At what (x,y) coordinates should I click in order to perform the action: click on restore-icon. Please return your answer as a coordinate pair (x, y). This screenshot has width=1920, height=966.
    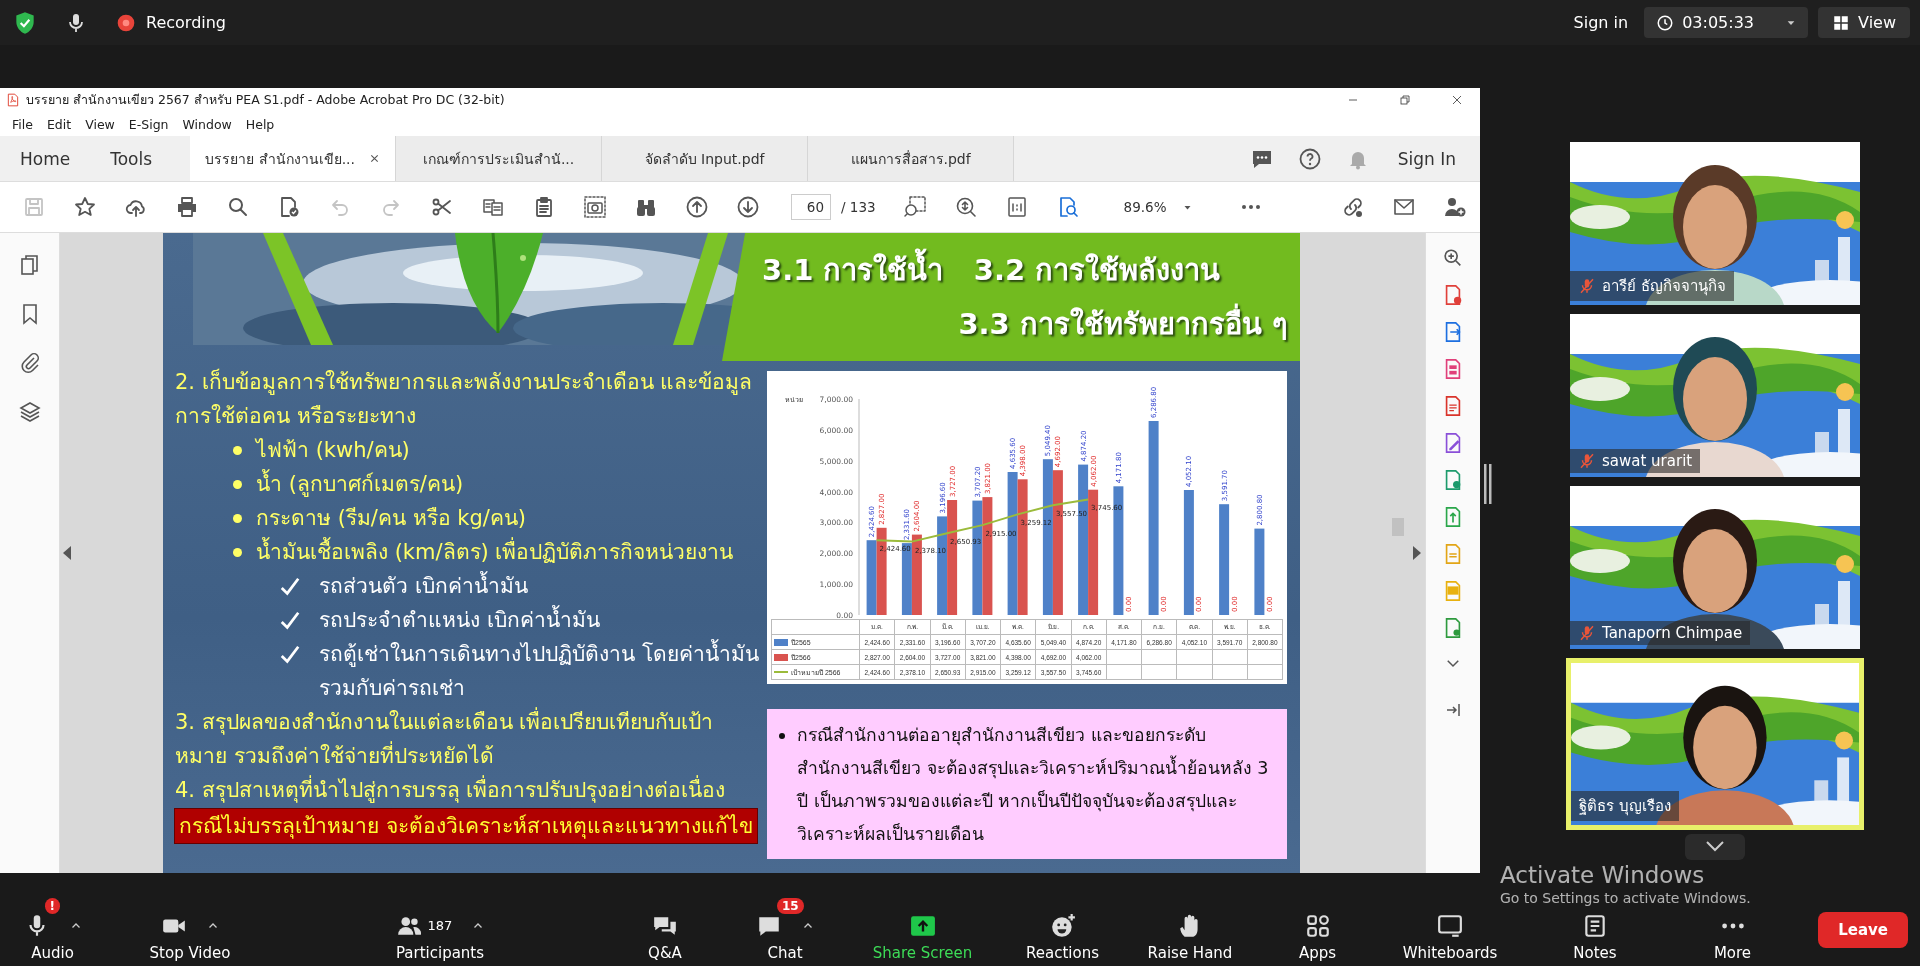
    Looking at the image, I should click on (1405, 100).